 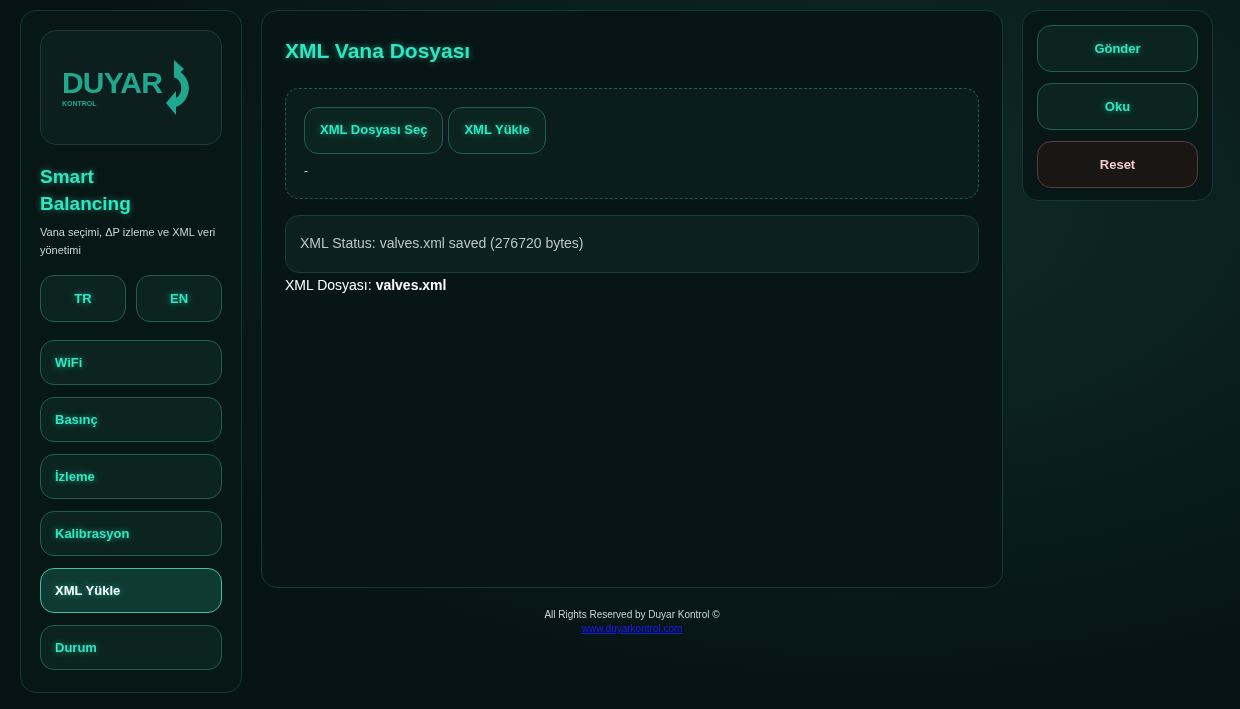 What do you see at coordinates (1117, 106) in the screenshot?
I see `action-button: Oku` at bounding box center [1117, 106].